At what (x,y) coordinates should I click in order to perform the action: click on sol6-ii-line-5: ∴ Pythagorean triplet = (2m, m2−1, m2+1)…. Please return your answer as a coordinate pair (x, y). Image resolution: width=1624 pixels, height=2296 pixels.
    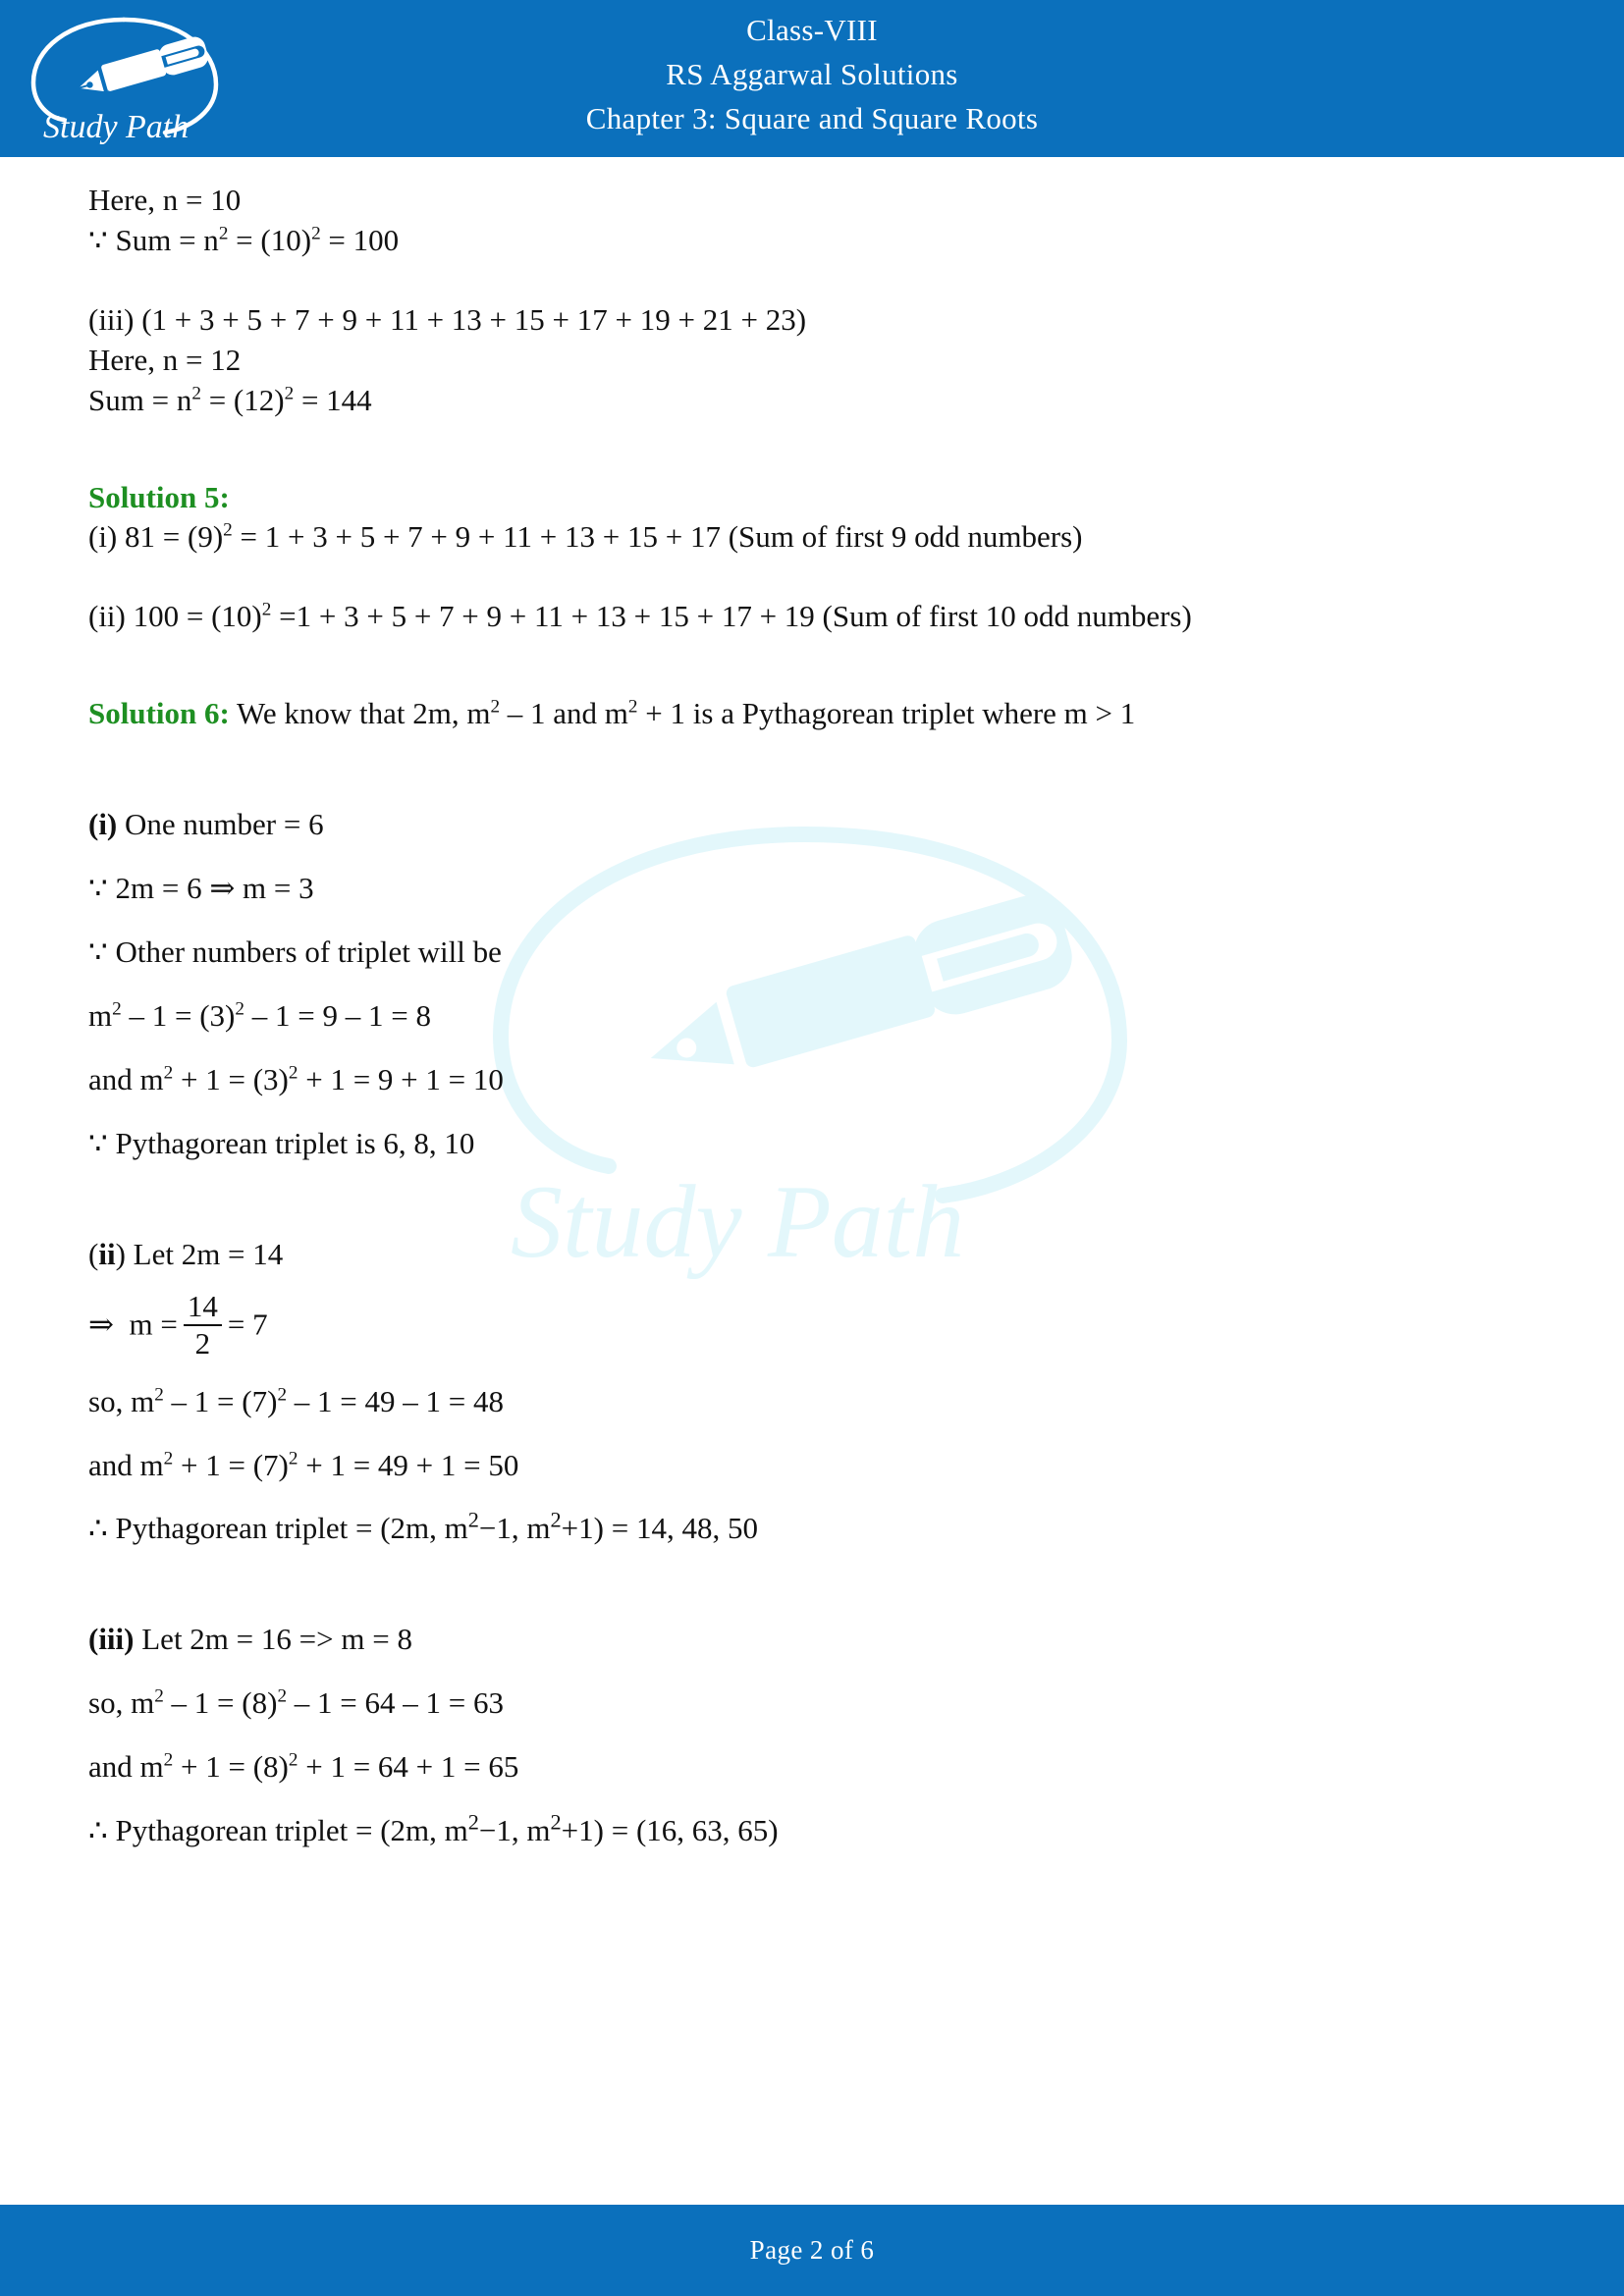
    Looking at the image, I should click on (816, 1529).